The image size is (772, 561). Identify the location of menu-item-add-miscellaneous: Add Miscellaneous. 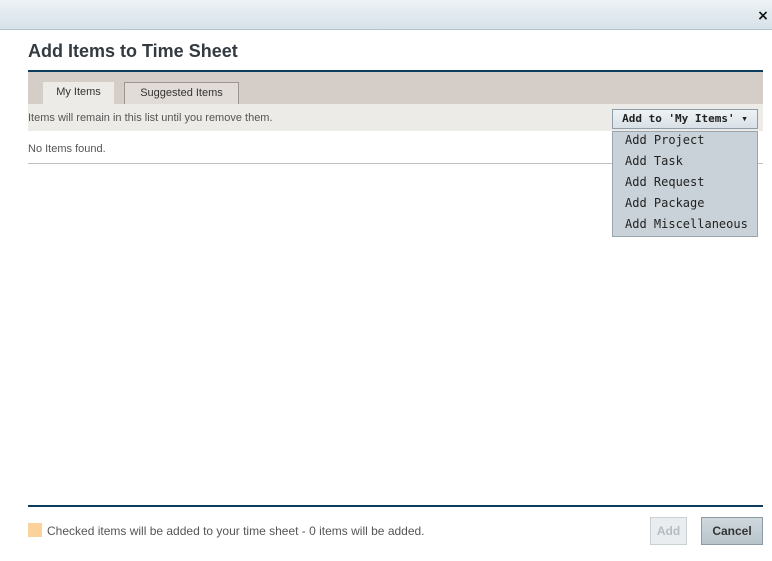
(685, 227).